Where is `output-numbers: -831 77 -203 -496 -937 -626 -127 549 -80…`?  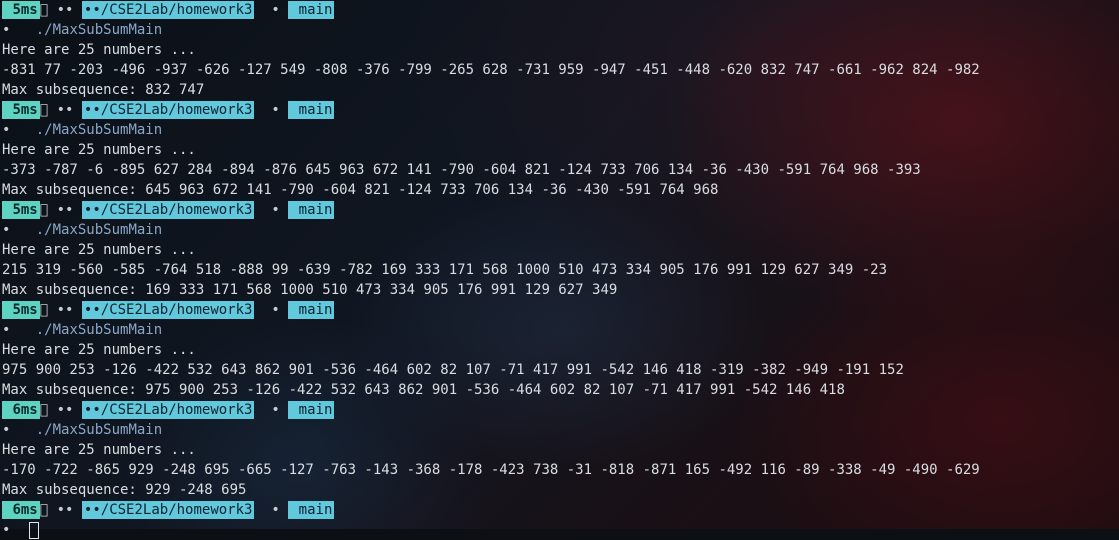 output-numbers: -831 77 -203 -496 -937 -626 -127 549 -80… is located at coordinates (491, 70).